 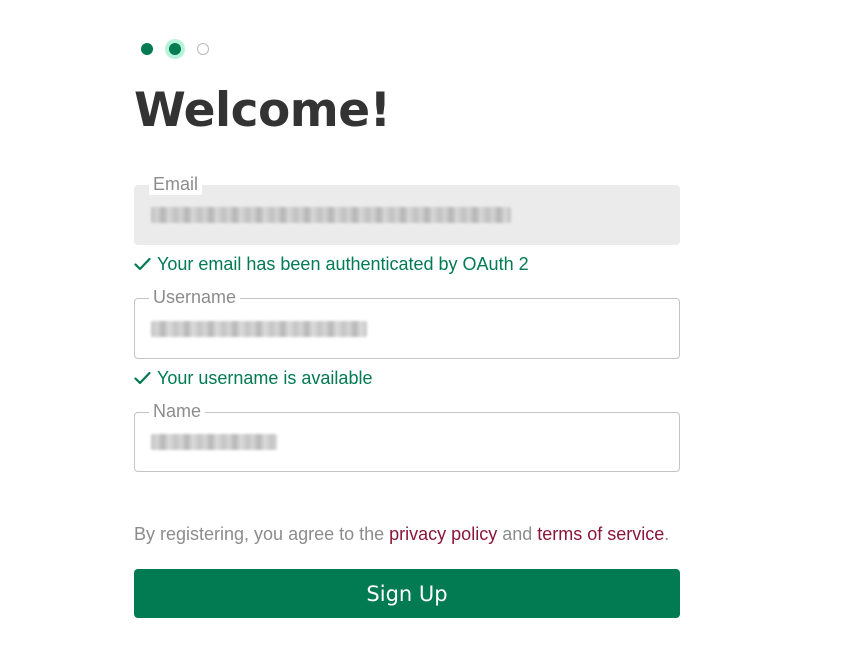 What do you see at coordinates (407, 209) in the screenshot?
I see `email-field: Email ••••••••••••••••••••••••` at bounding box center [407, 209].